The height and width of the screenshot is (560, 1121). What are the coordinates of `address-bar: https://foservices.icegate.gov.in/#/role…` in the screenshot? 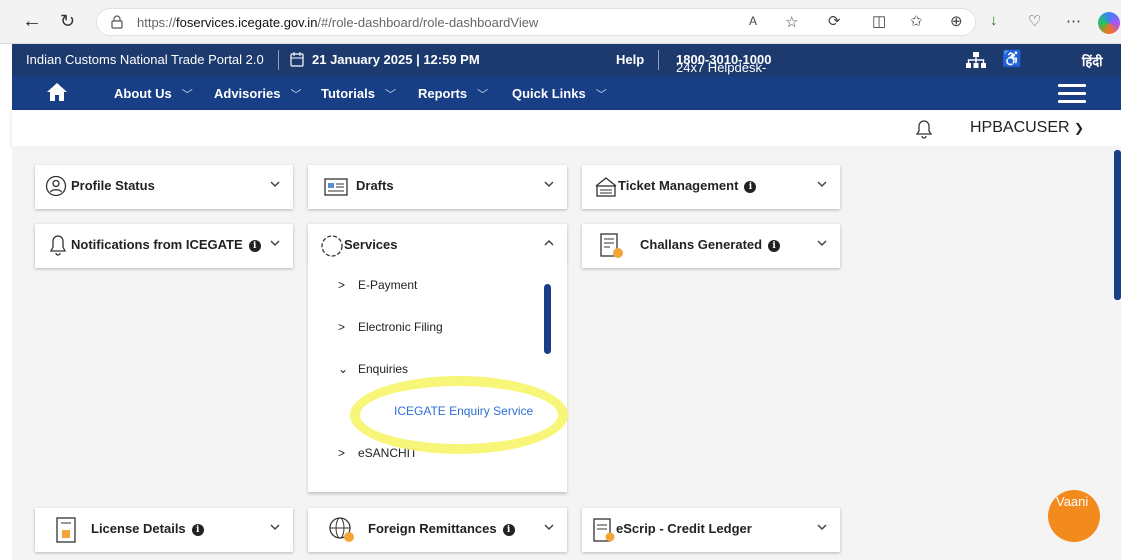 It's located at (536, 22).